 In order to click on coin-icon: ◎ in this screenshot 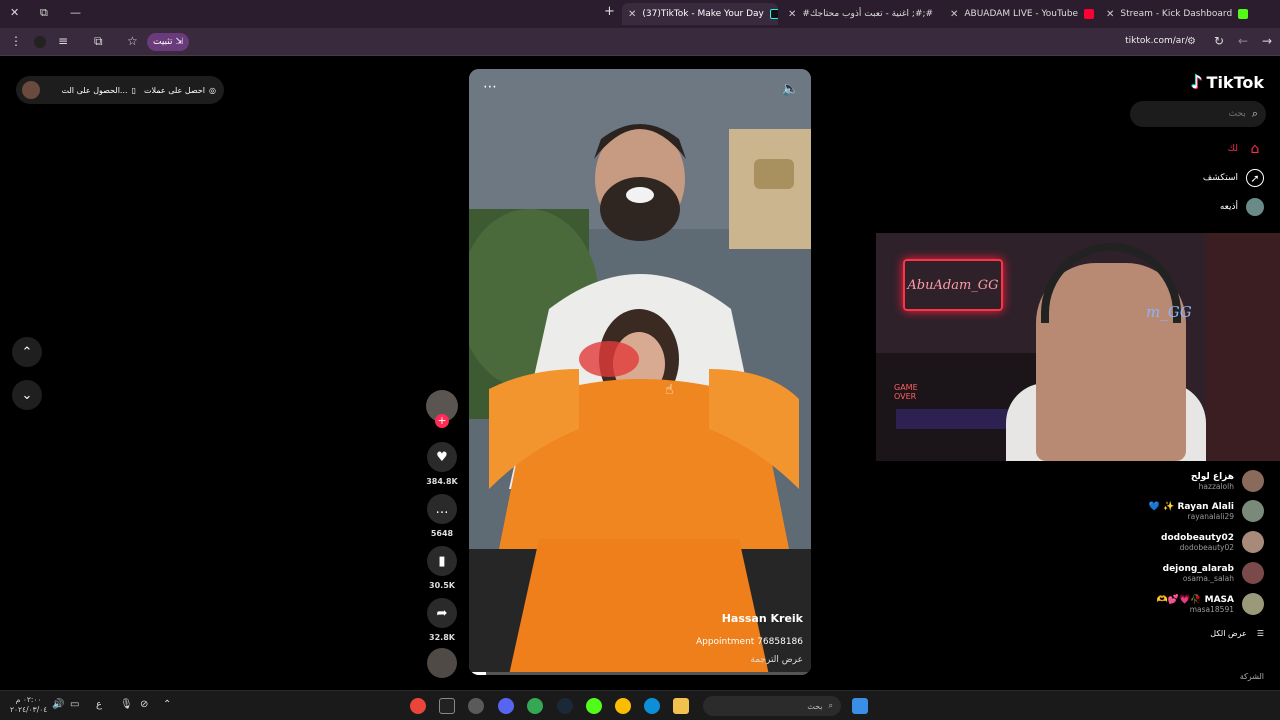, I will do `click(212, 90)`.